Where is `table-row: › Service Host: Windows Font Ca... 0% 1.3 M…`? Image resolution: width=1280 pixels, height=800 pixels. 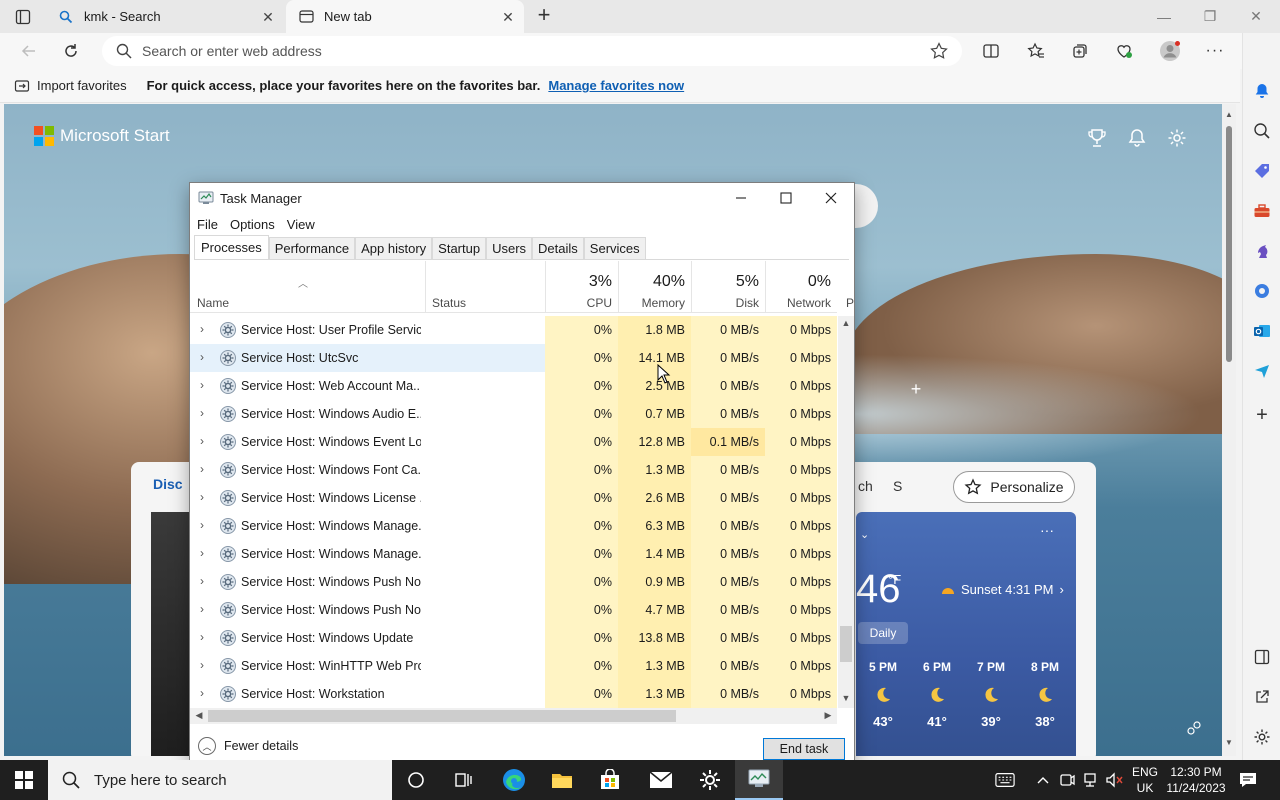
table-row: › Service Host: Windows Font Ca... 0% 1.3 M… is located at coordinates (513, 470).